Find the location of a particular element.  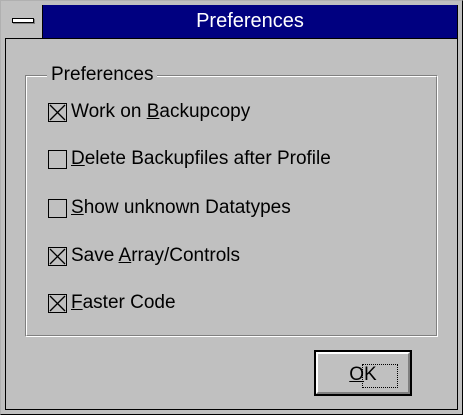

checkbox-save-array-controls: Save Array/Controls is located at coordinates (144, 256).